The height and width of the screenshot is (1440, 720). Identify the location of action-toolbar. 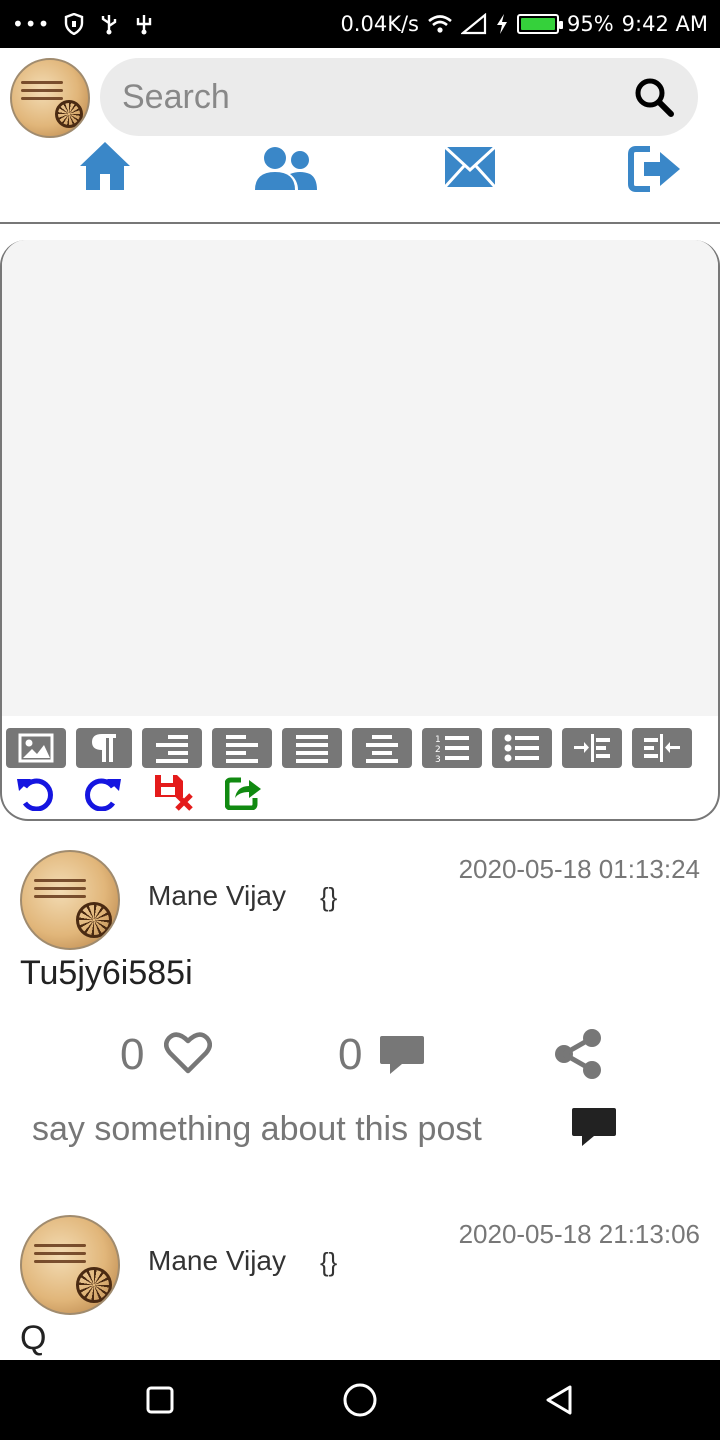
(139, 792).